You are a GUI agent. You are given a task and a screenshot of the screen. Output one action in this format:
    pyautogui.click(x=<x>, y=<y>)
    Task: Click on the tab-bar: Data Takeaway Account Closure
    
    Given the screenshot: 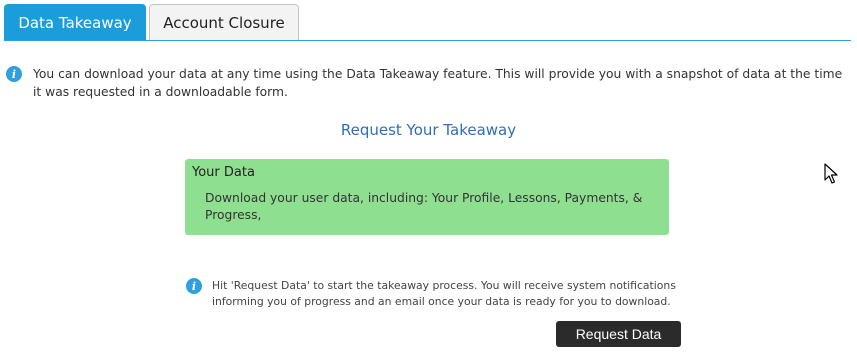 What is the action you would take?
    pyautogui.click(x=428, y=21)
    